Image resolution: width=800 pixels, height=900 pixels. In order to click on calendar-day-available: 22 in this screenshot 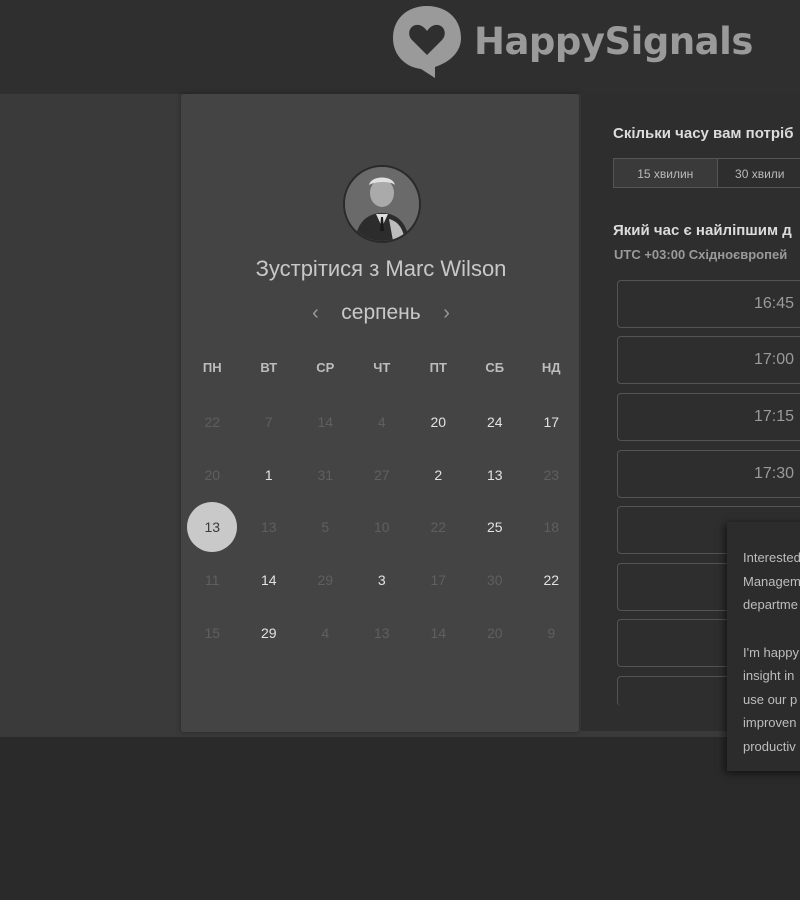, I will do `click(551, 580)`.